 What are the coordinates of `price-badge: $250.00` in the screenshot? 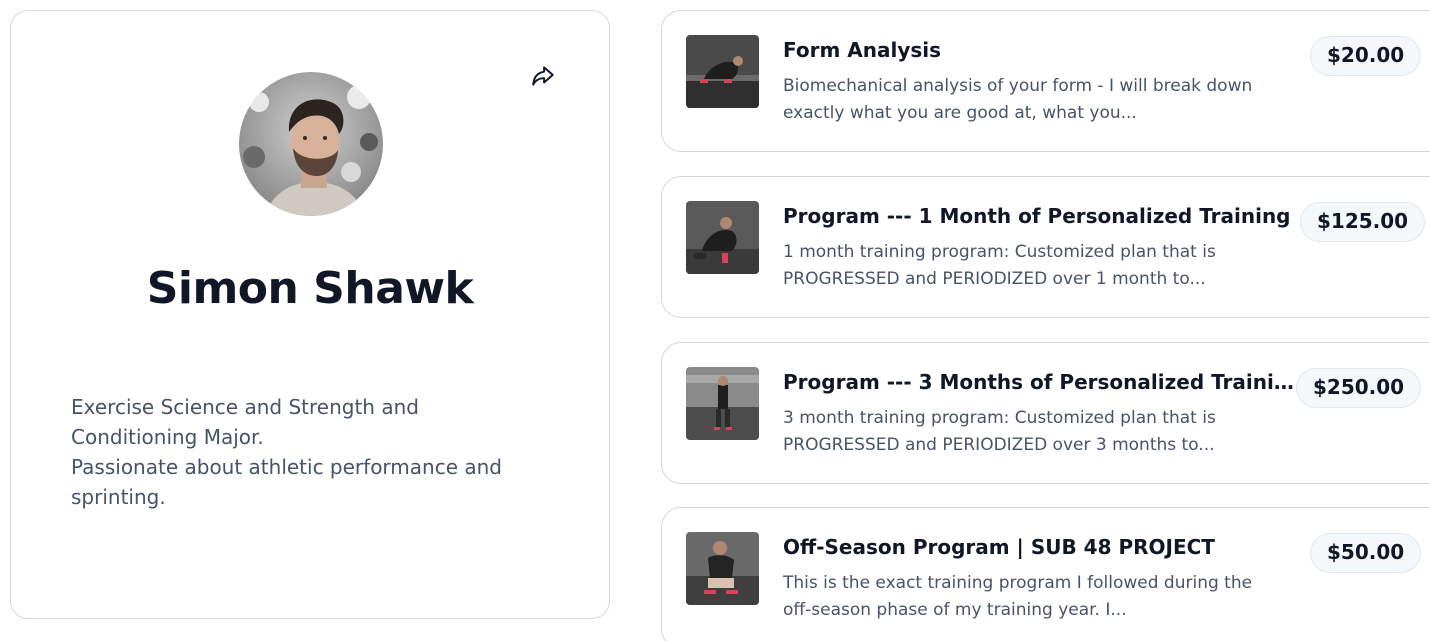 It's located at (1359, 388).